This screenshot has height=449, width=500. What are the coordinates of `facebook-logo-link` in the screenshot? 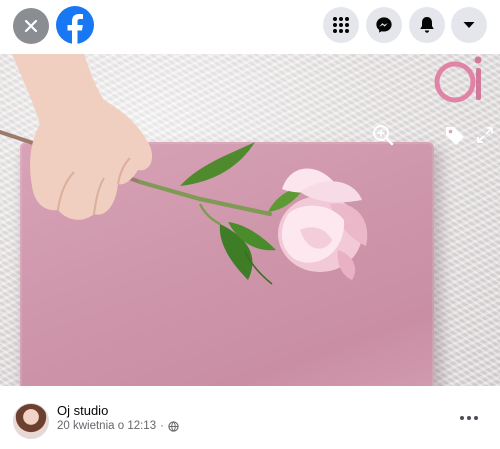 It's located at (75, 25).